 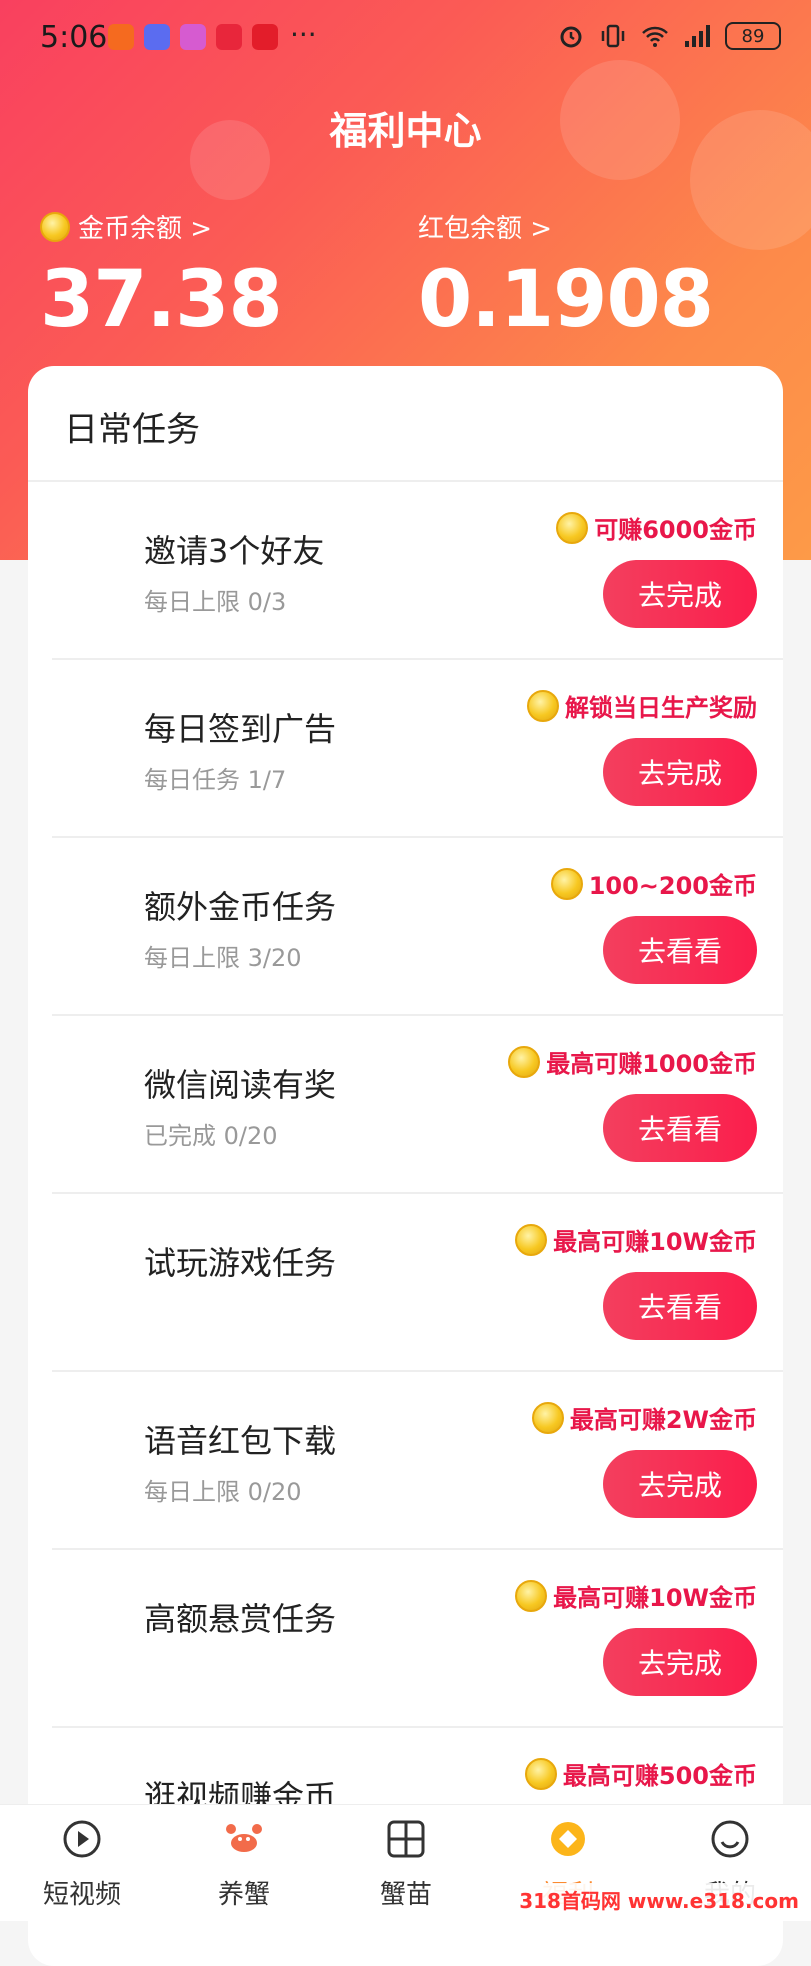 What do you see at coordinates (406, 1839) in the screenshot?
I see `grid-icon` at bounding box center [406, 1839].